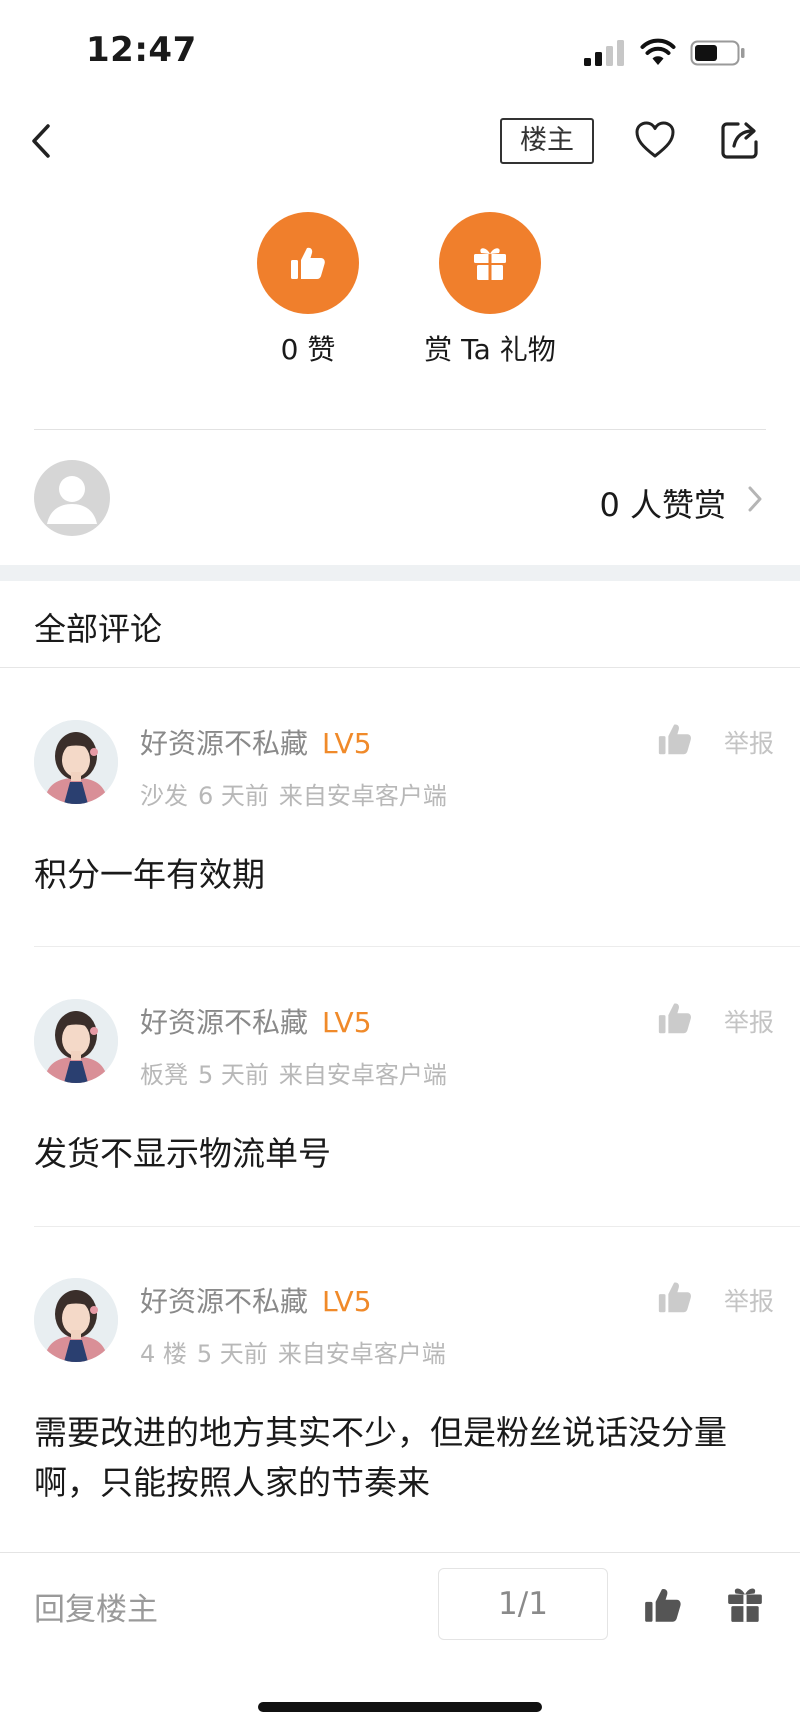 The image size is (800, 1731). I want to click on like-count-label: 0 赞, so click(308, 349).